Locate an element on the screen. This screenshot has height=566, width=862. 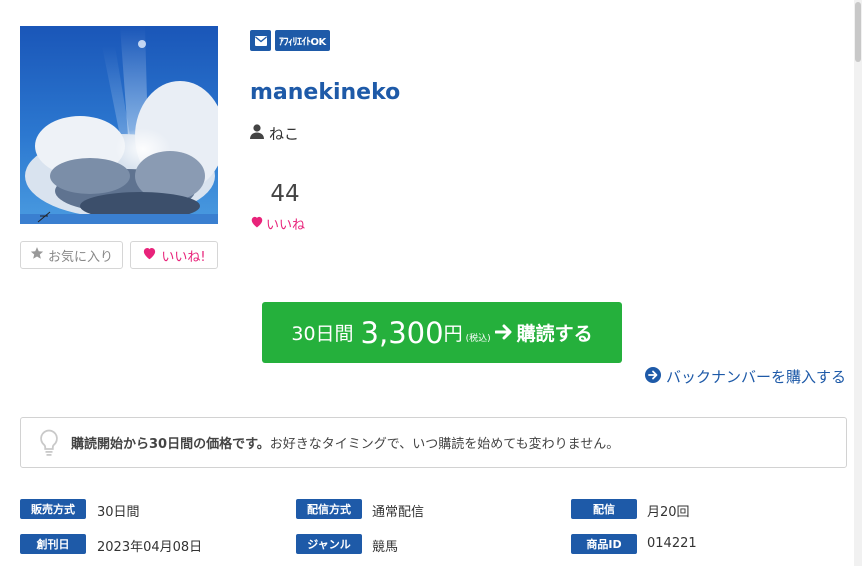
sales-method-value: 30日間 is located at coordinates (118, 512).